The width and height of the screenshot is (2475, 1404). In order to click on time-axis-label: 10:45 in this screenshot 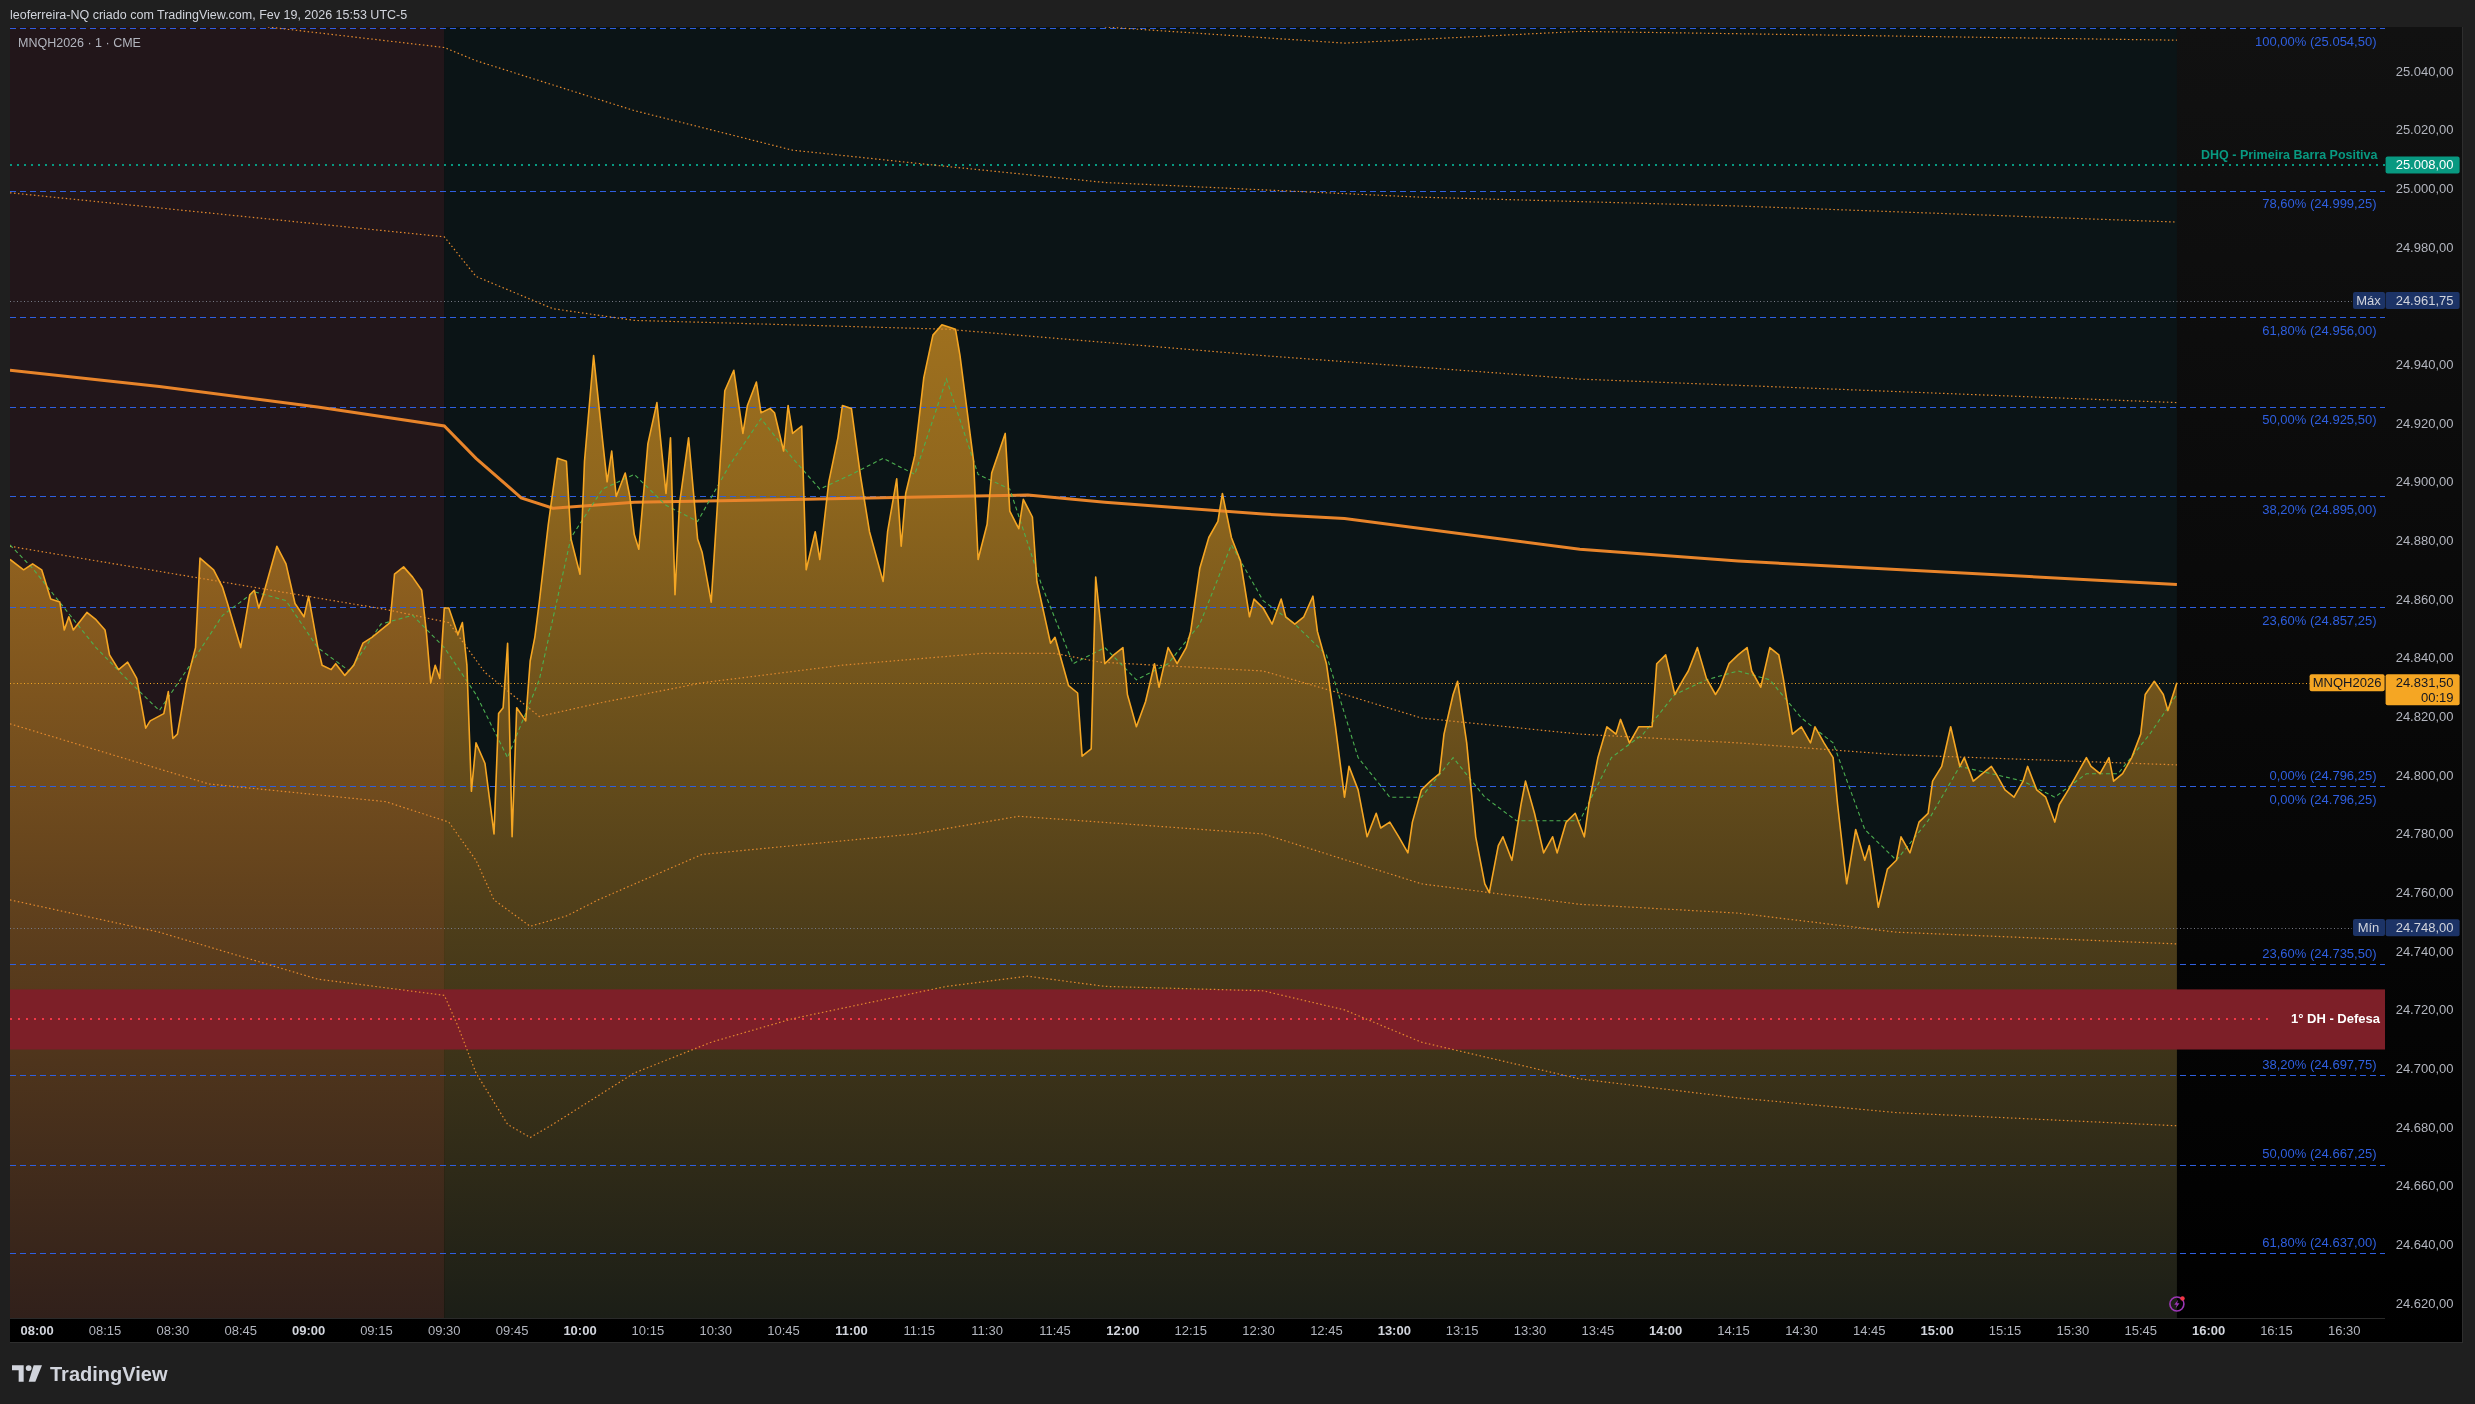, I will do `click(783, 1330)`.